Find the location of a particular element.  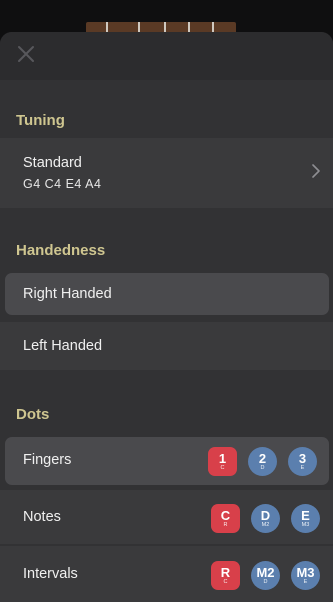

chevron-right-icon is located at coordinates (316, 171).